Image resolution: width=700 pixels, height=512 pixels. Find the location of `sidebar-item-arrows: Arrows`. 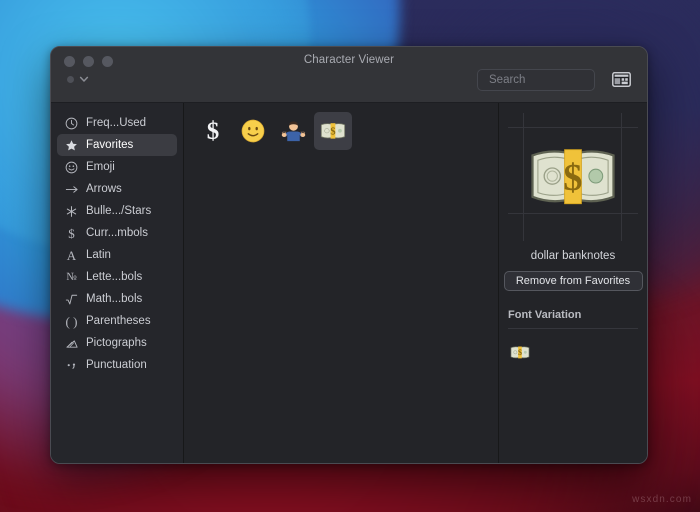

sidebar-item-arrows: Arrows is located at coordinates (117, 189).